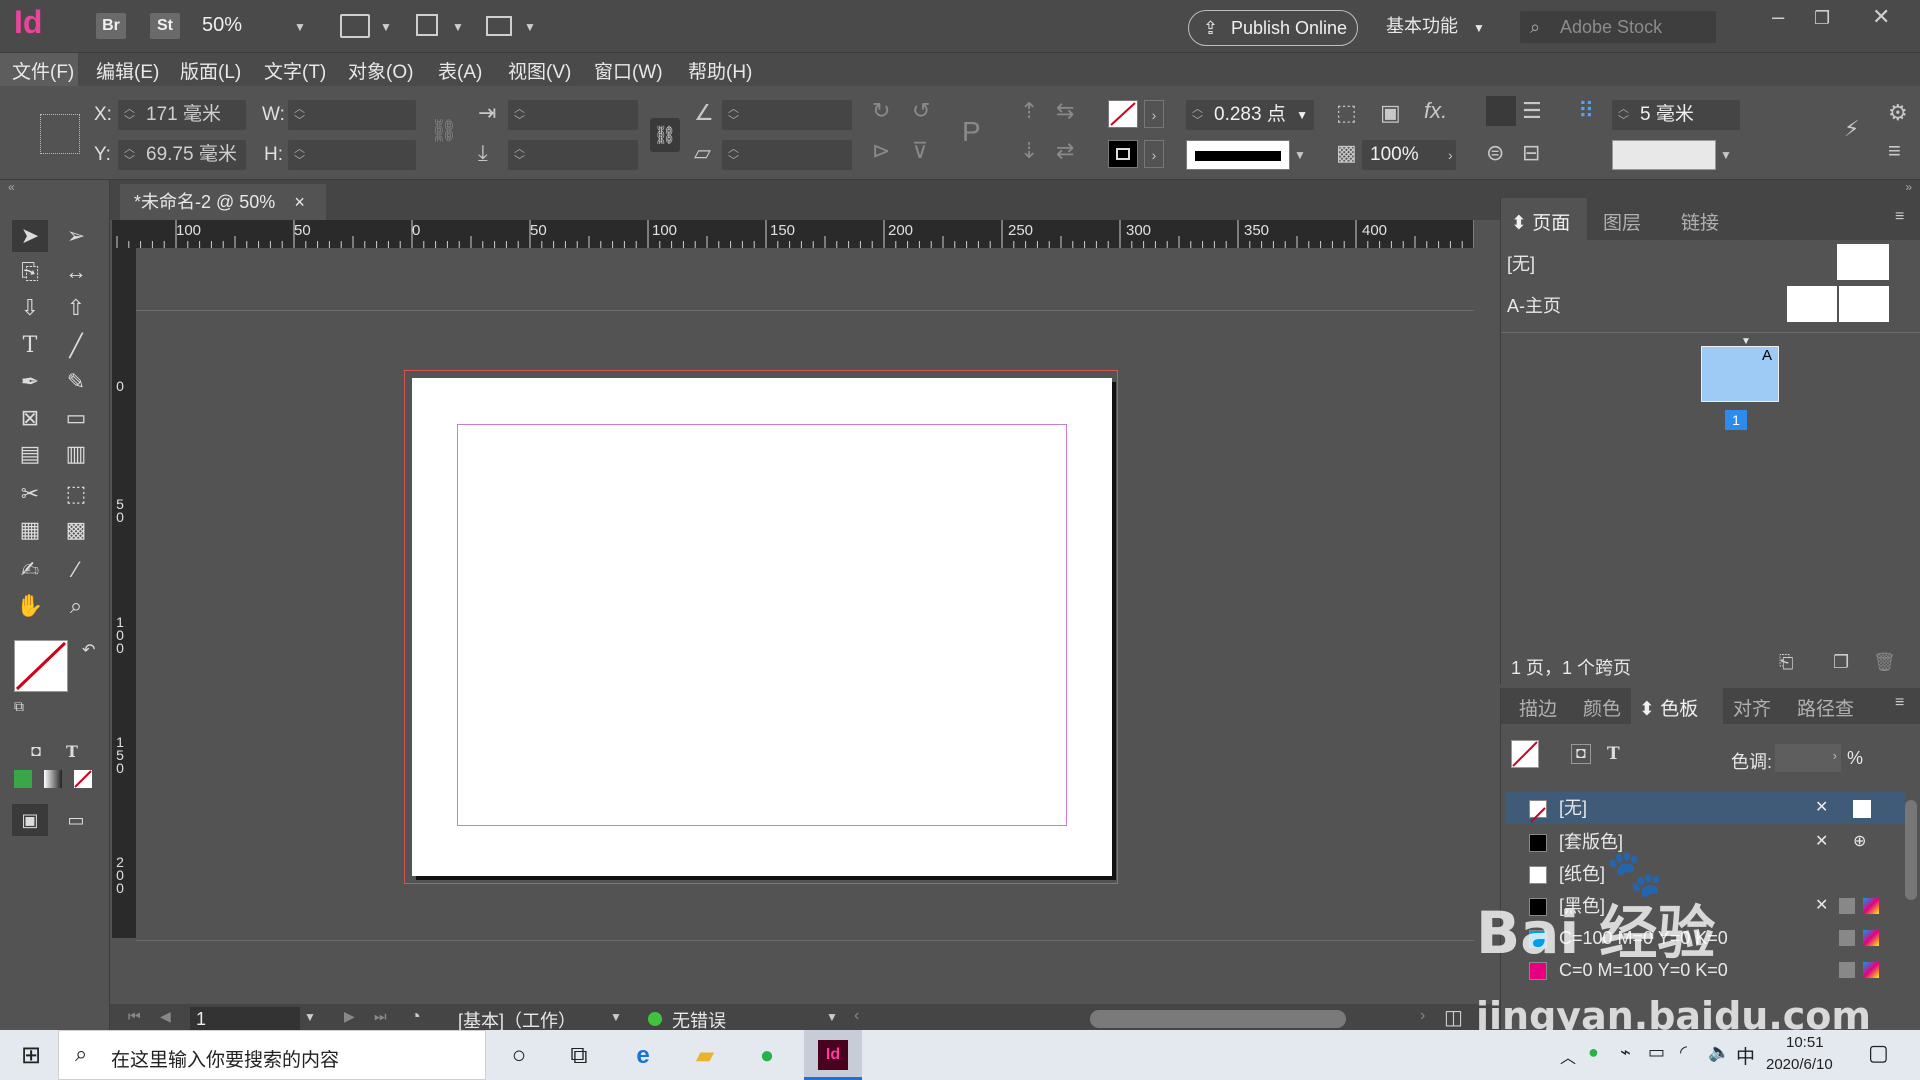  I want to click on menu-edit: 编辑(E), so click(127, 70).